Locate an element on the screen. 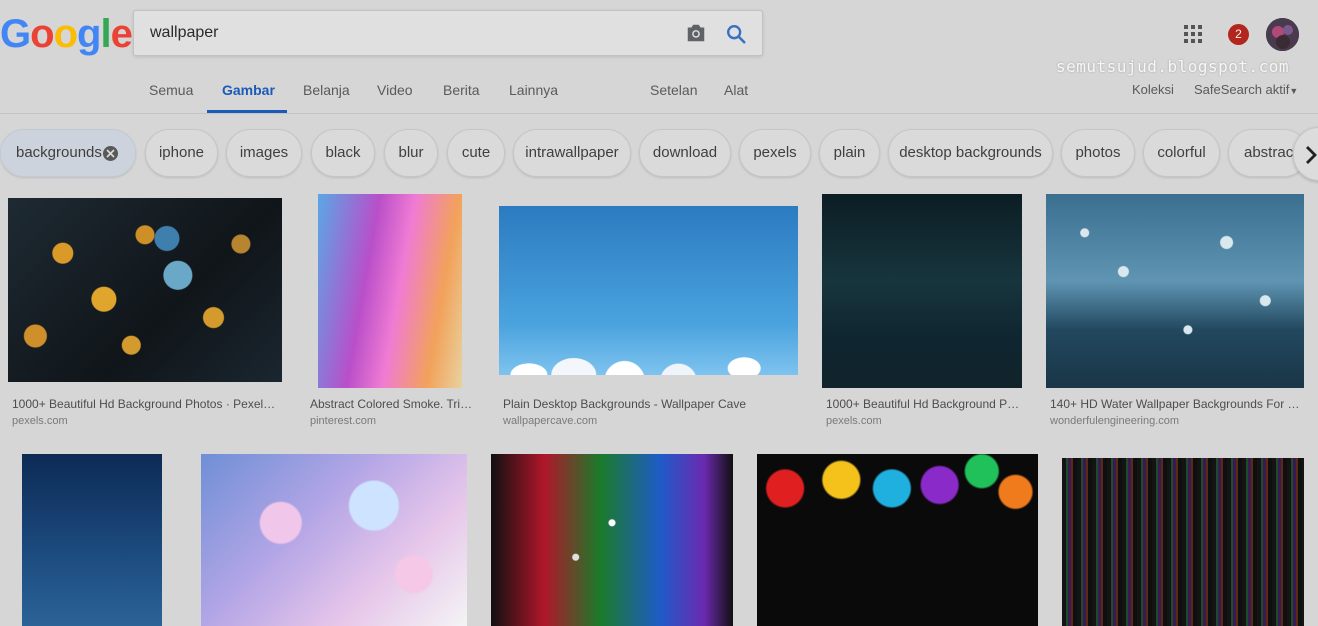  result-source: pinterest.com is located at coordinates (343, 421).